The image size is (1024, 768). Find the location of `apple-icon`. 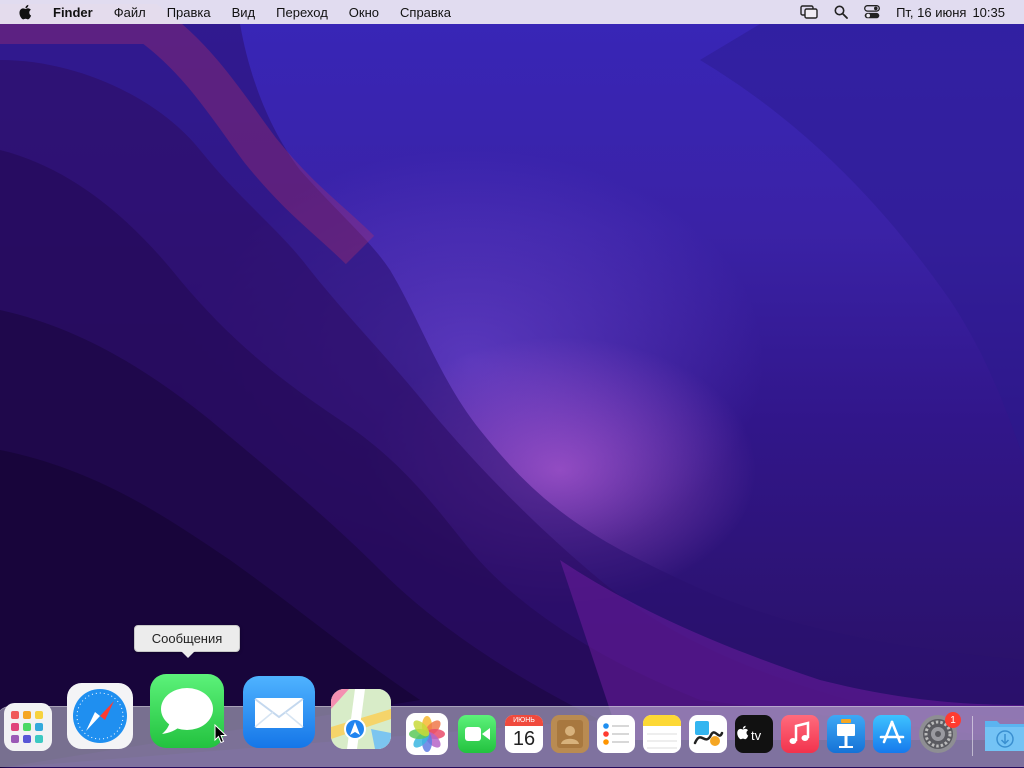

apple-icon is located at coordinates (26, 12).